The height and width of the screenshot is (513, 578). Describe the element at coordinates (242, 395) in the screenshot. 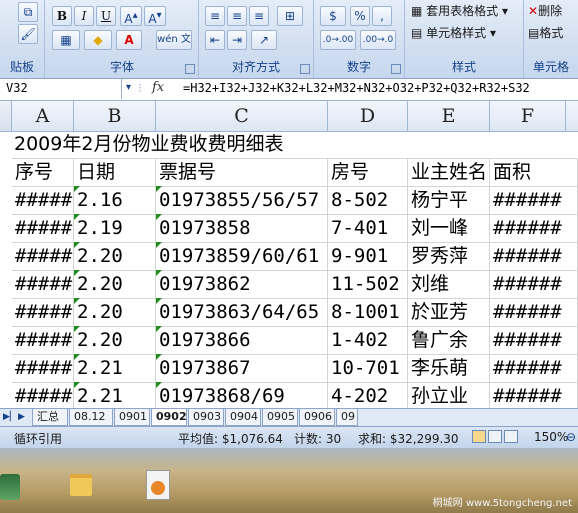

I see `cell-receipt: 01973868/69` at that location.